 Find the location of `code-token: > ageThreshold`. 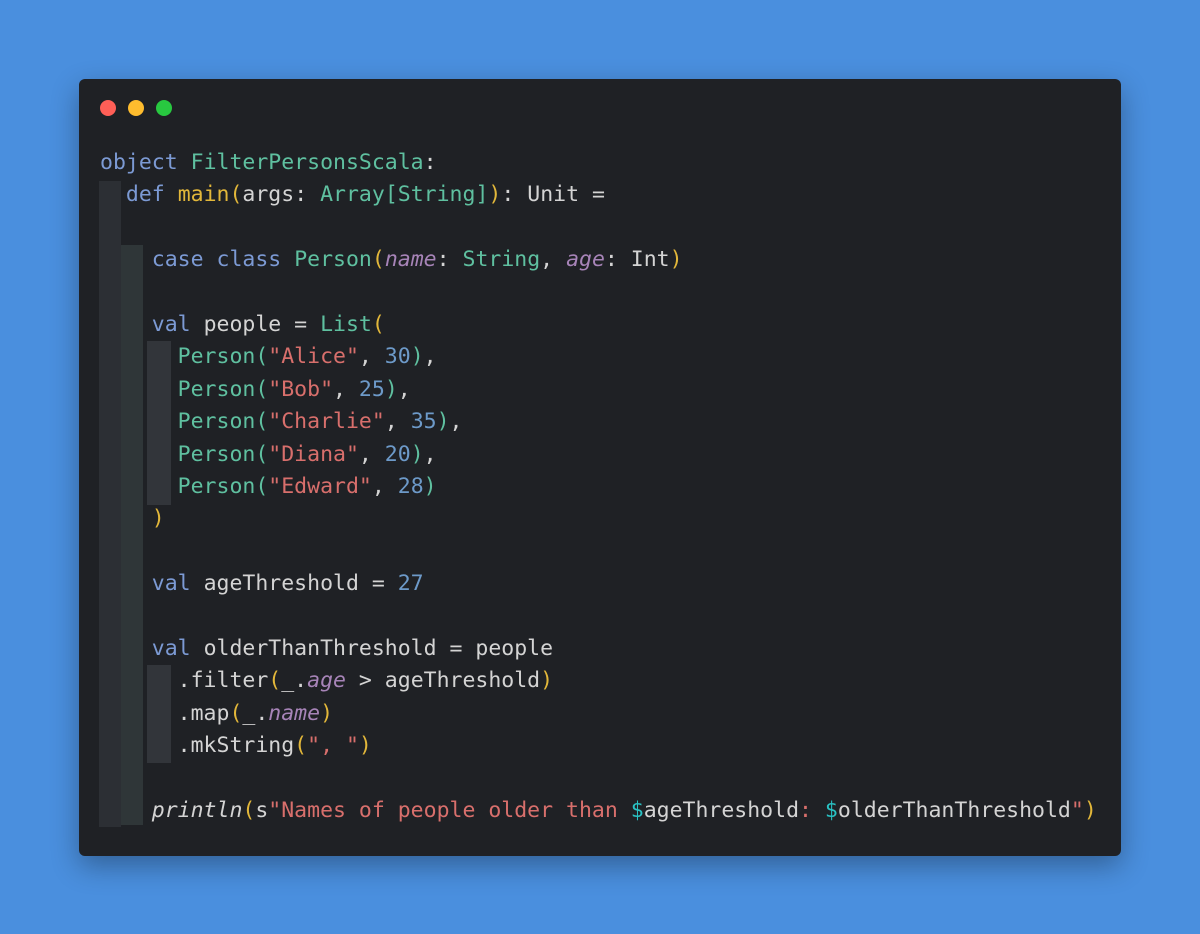

code-token: > ageThreshold is located at coordinates (443, 681).